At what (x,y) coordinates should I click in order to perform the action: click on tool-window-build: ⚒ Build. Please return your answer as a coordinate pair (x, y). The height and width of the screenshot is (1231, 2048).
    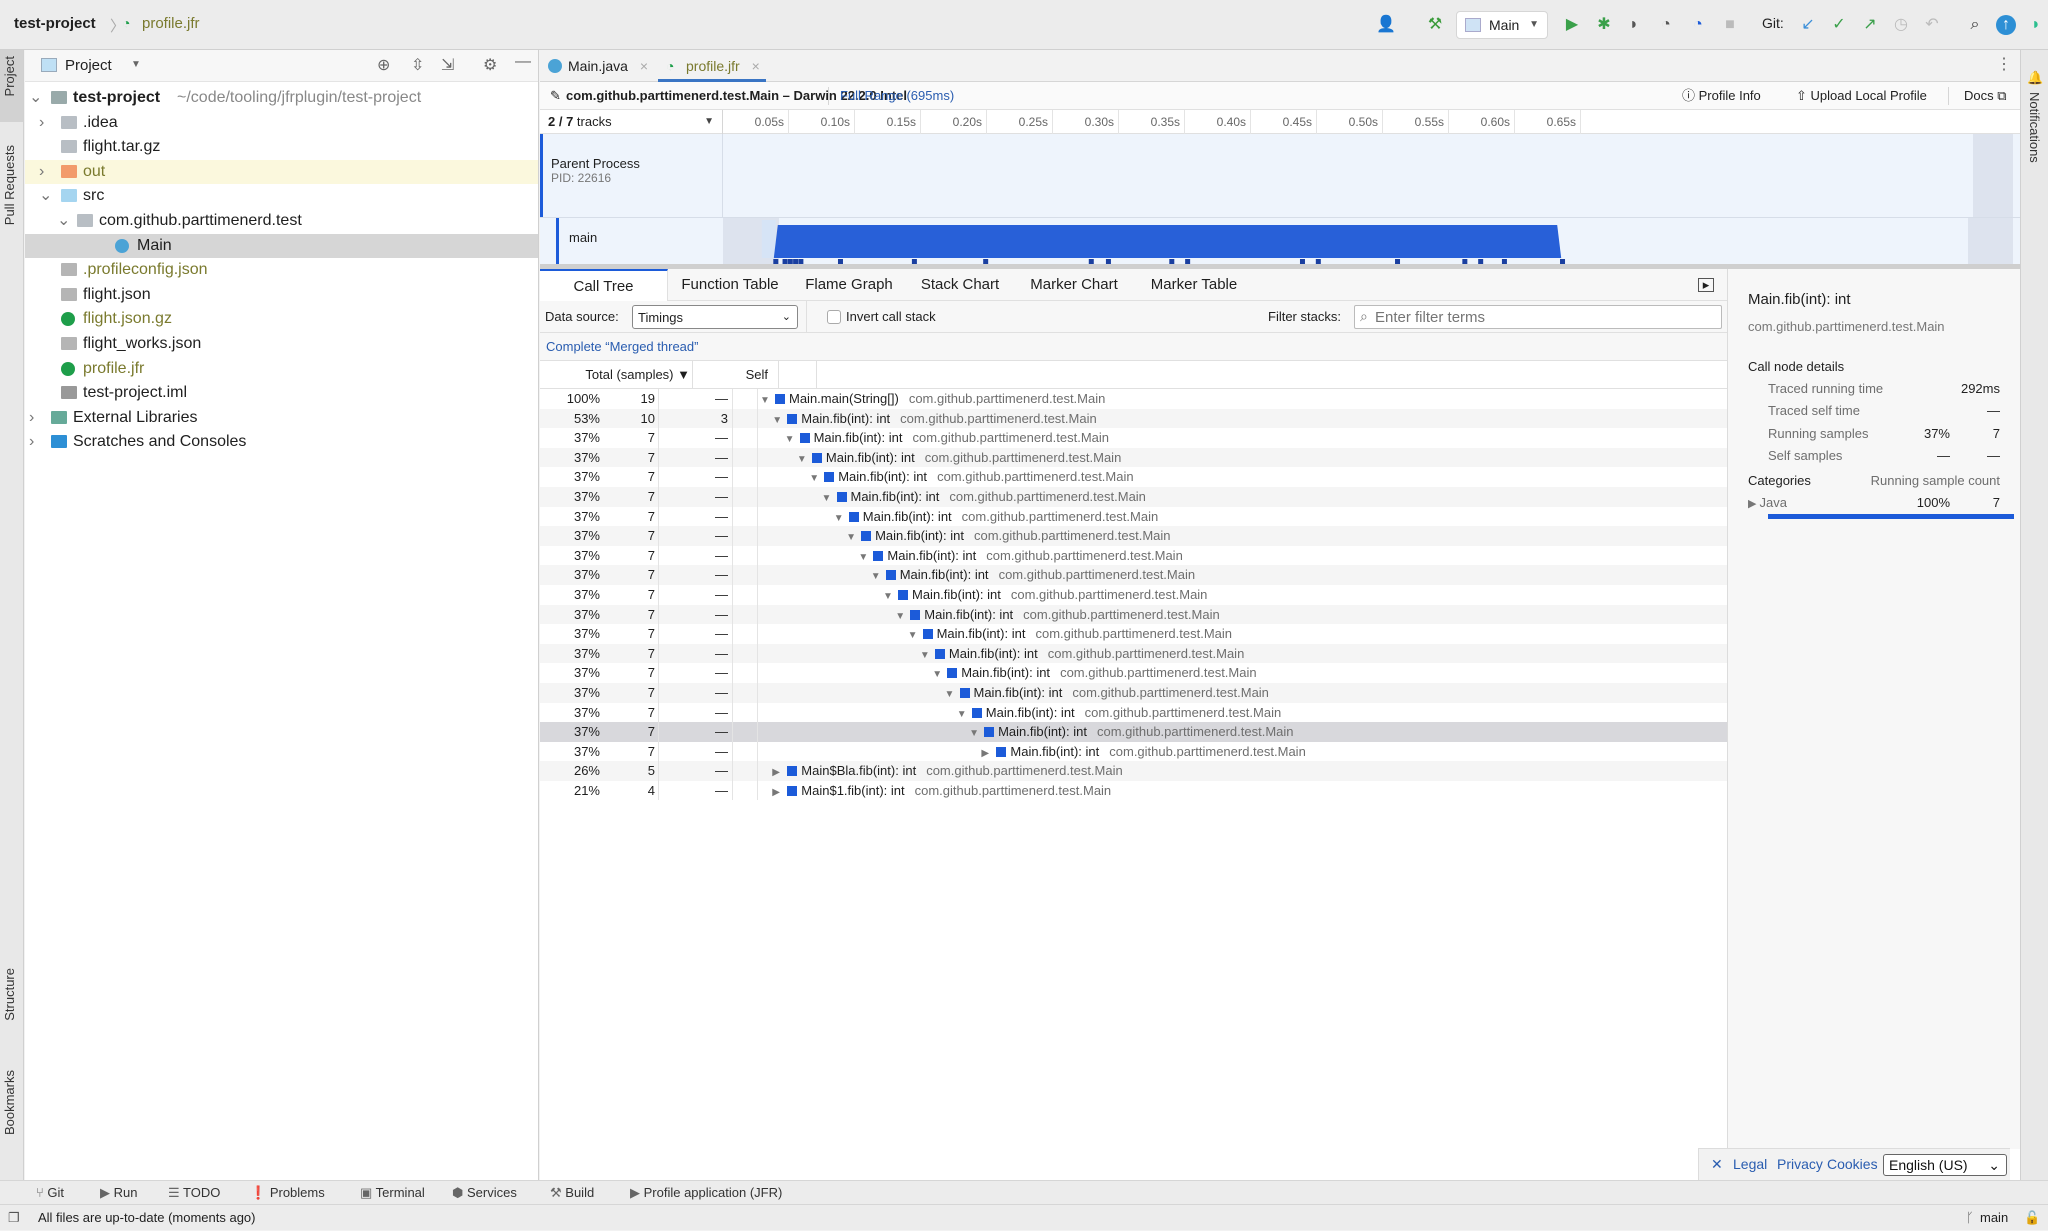
    Looking at the image, I should click on (572, 1193).